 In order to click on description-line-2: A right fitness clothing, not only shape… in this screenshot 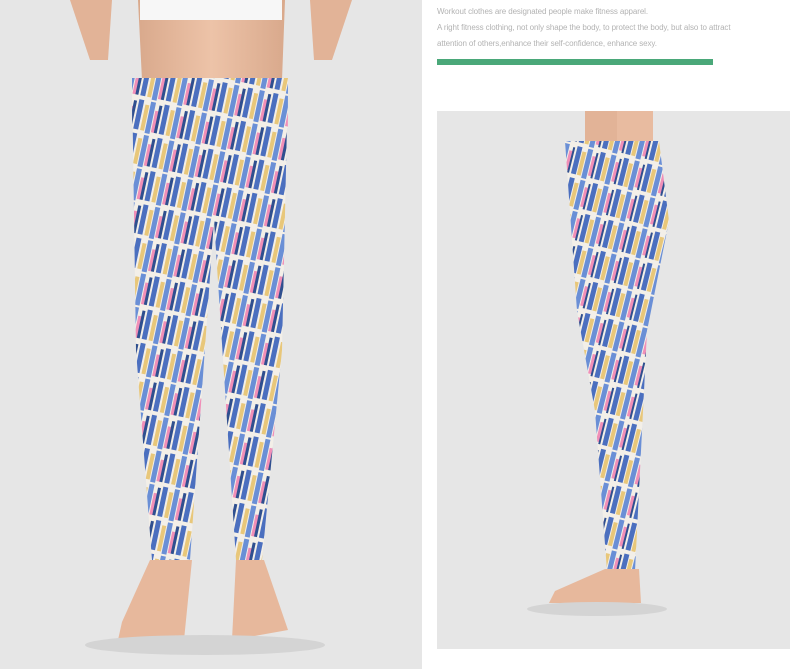, I will do `click(584, 27)`.